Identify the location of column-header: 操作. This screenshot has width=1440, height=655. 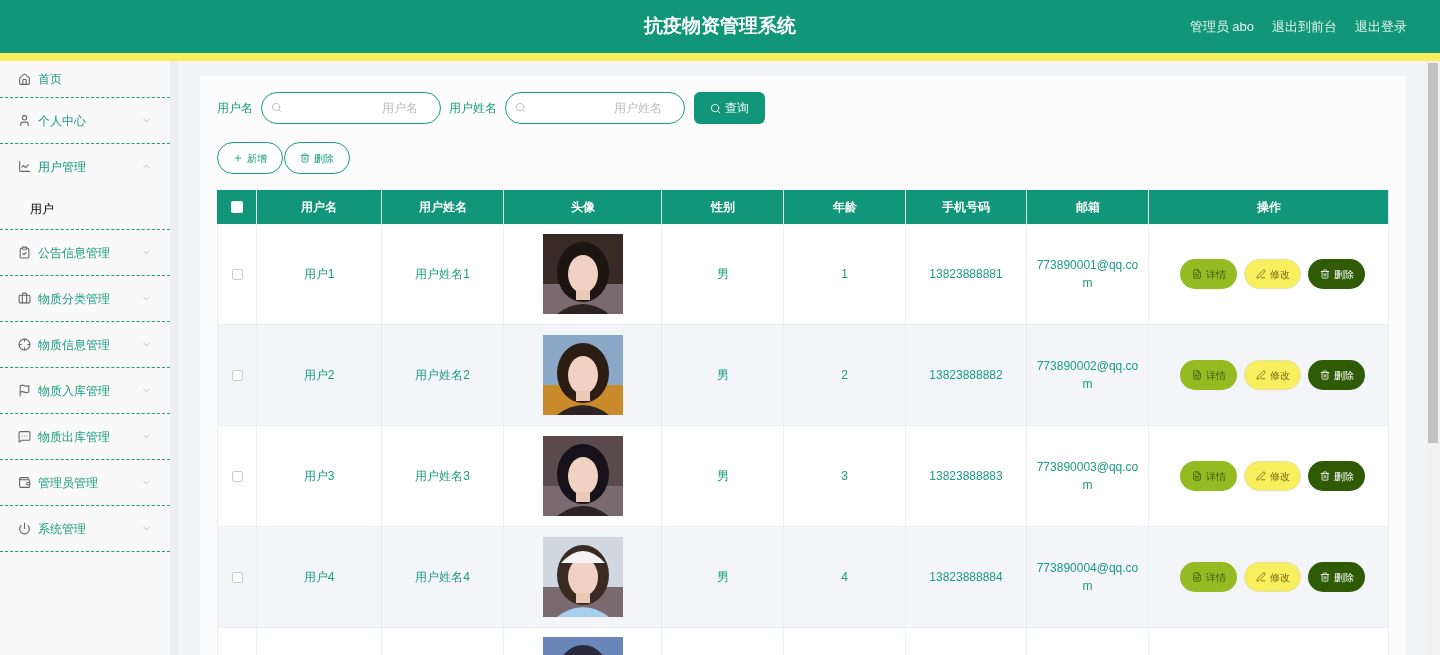
(1268, 207).